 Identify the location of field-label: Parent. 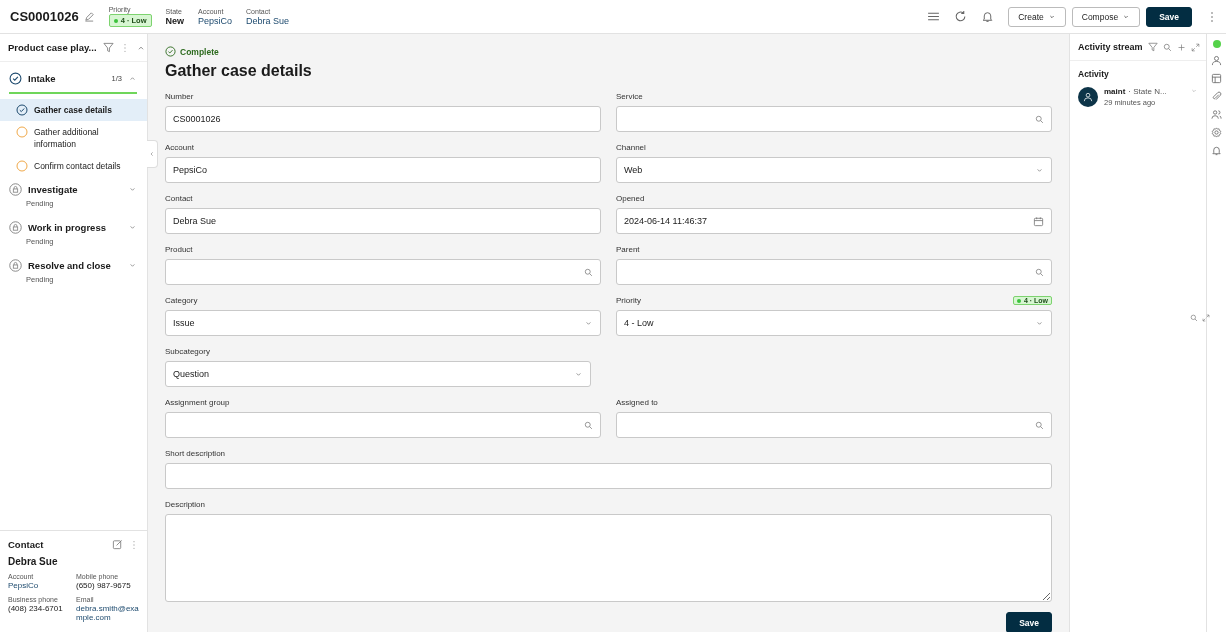
(628, 249).